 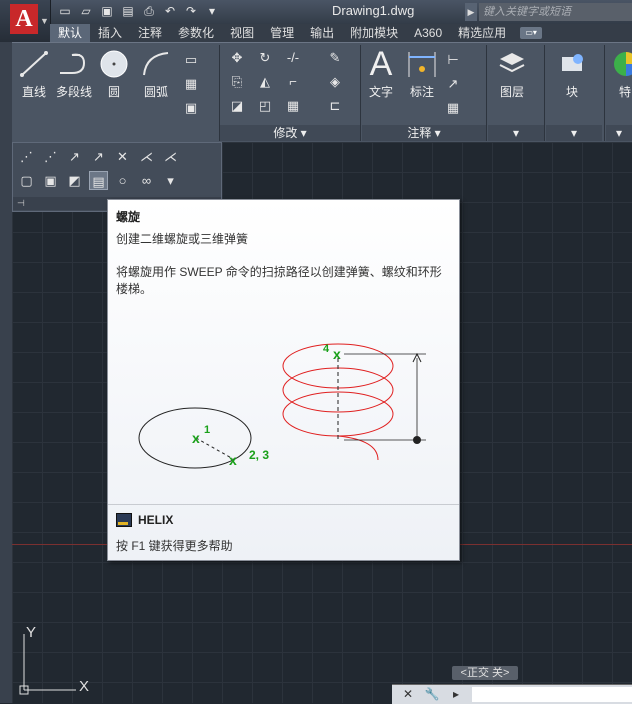 What do you see at coordinates (98, 156) in the screenshot?
I see `xline-icon: ↗` at bounding box center [98, 156].